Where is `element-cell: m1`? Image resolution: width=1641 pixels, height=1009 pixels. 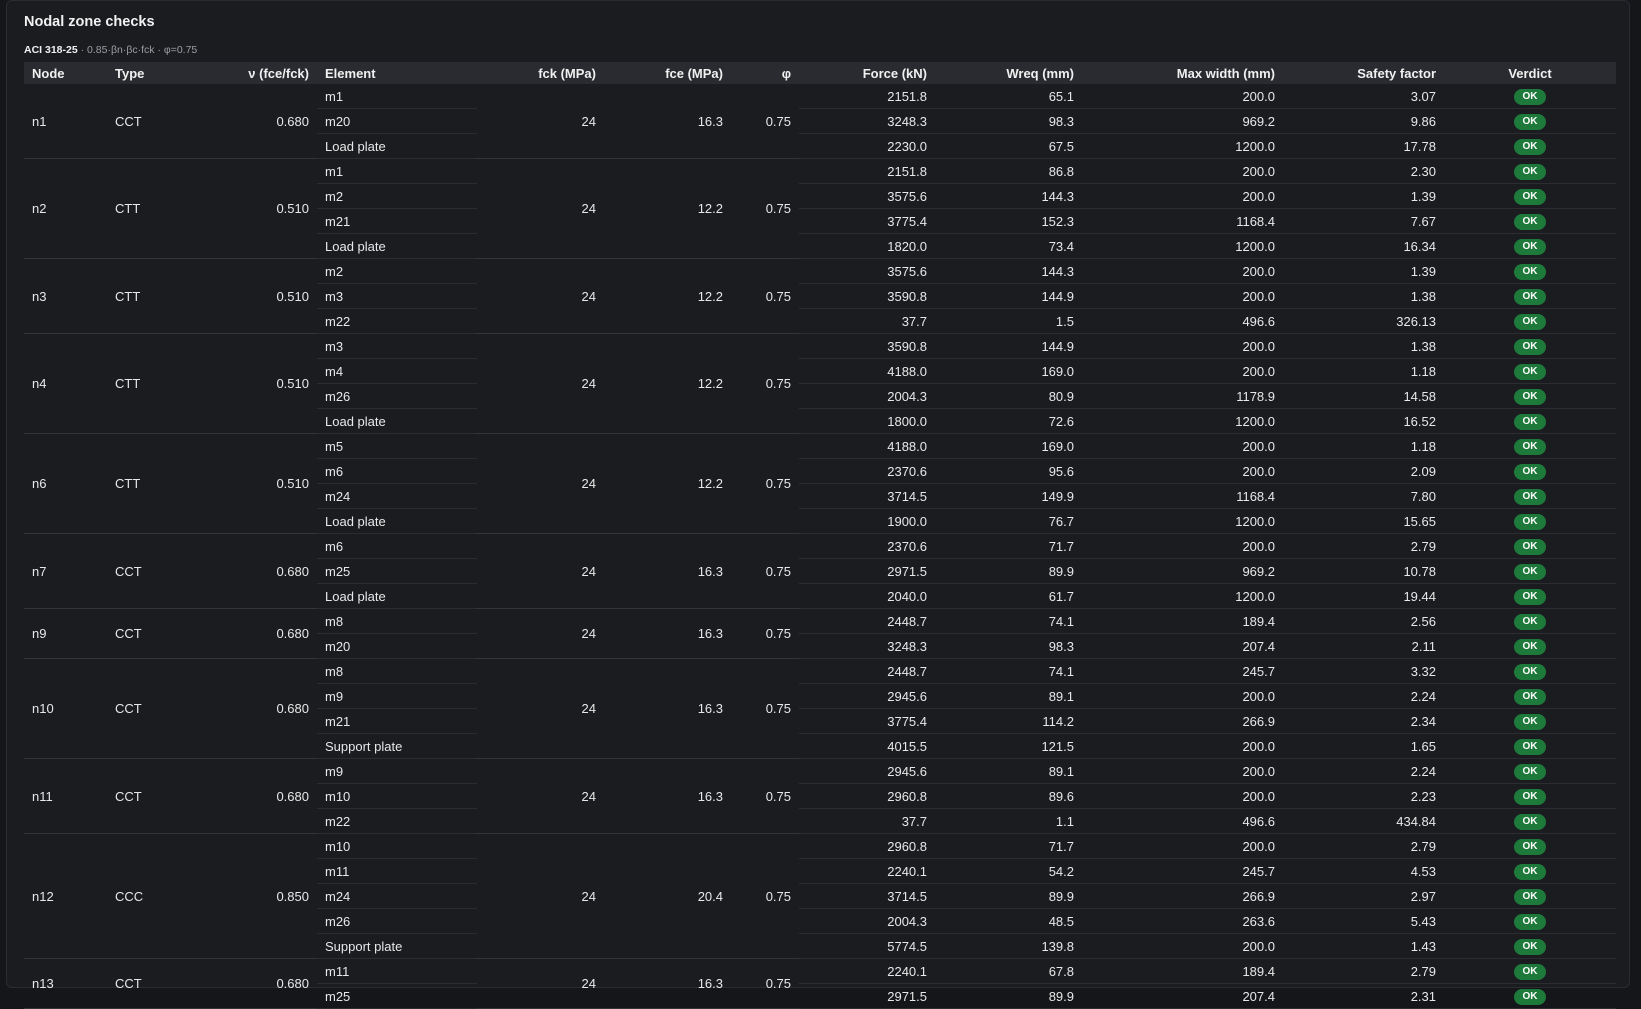 element-cell: m1 is located at coordinates (397, 171).